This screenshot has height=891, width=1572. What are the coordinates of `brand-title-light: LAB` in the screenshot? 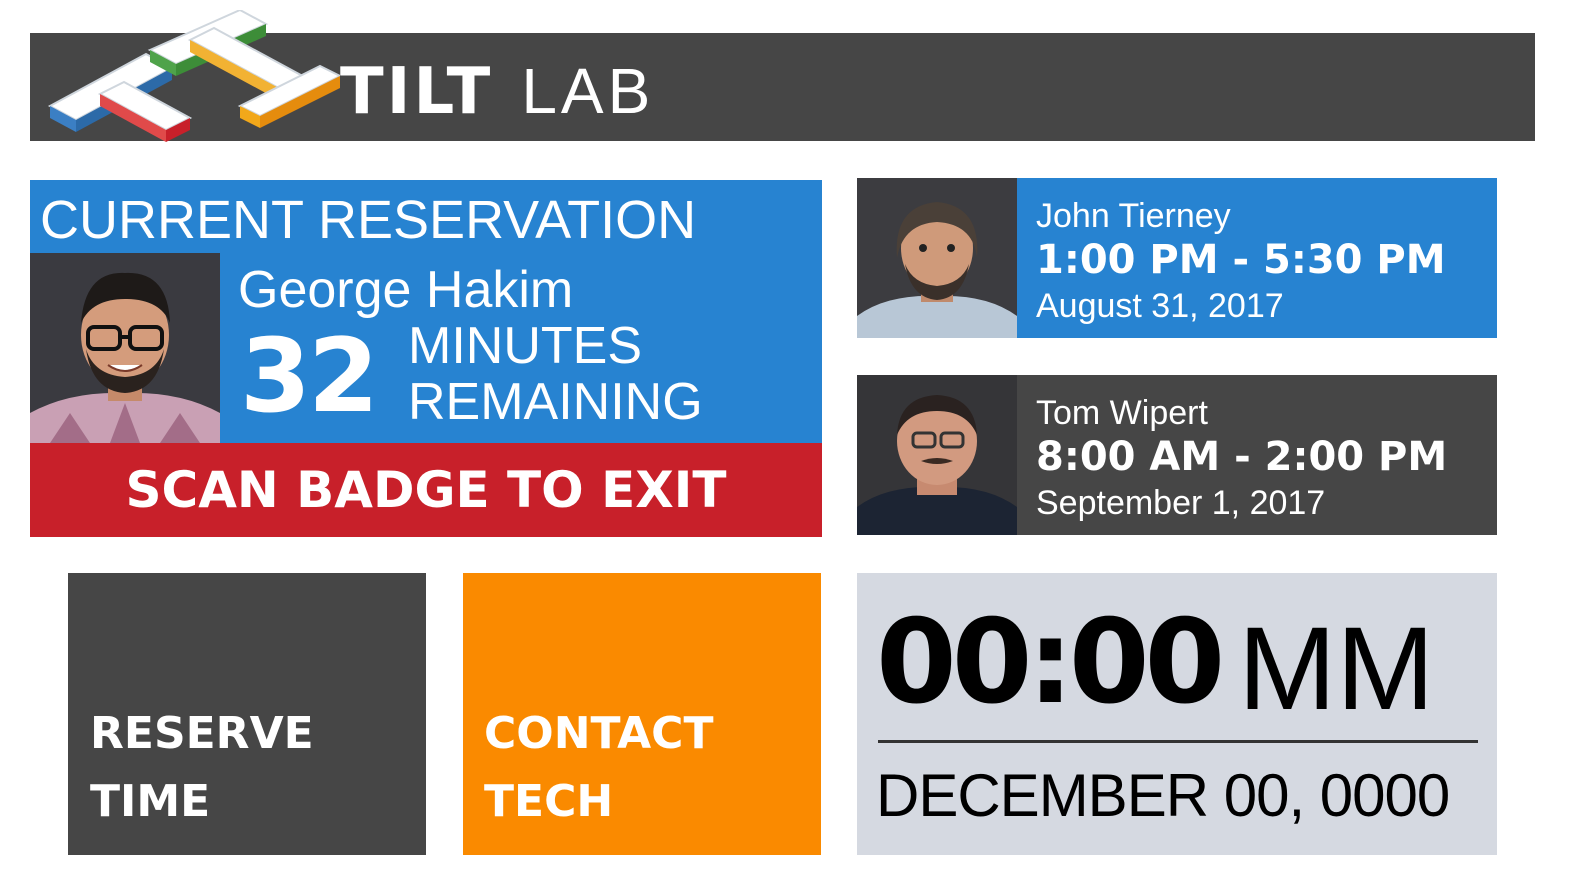 It's located at (588, 91).